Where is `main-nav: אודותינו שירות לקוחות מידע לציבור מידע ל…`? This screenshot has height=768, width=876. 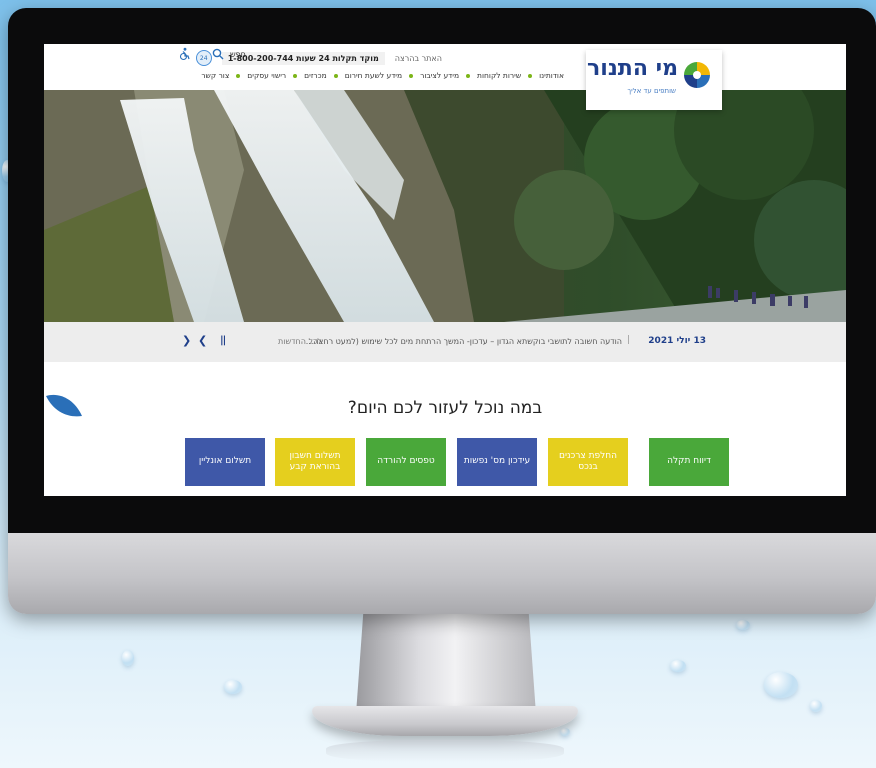 main-nav: אודותינו שירות לקוחות מידע לציבור מידע ל… is located at coordinates (382, 75).